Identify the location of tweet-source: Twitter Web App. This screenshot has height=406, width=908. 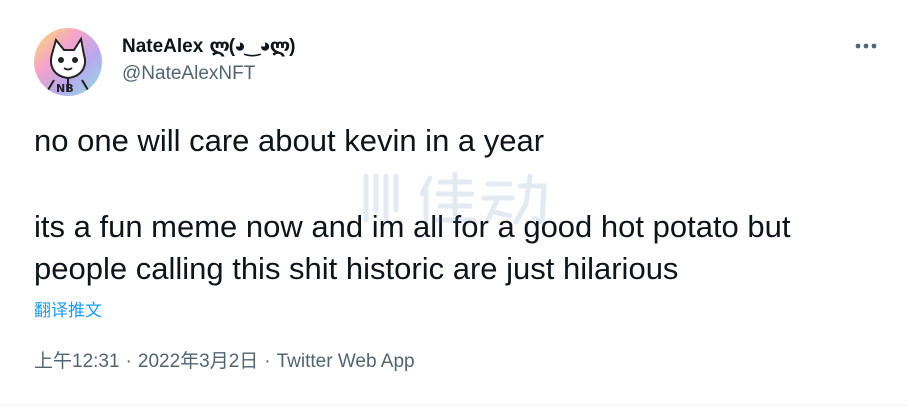
(346, 361).